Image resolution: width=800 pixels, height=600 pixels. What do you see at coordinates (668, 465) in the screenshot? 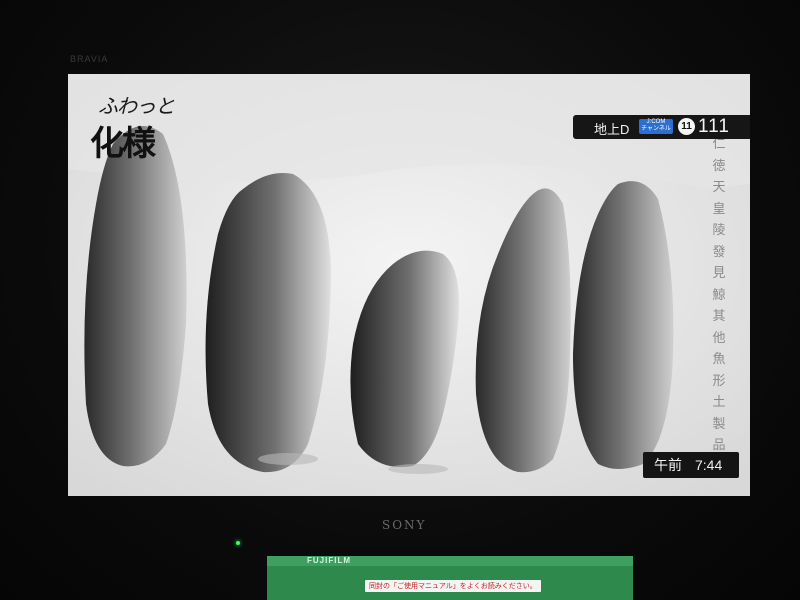
I see `clock-ampm: 午前` at bounding box center [668, 465].